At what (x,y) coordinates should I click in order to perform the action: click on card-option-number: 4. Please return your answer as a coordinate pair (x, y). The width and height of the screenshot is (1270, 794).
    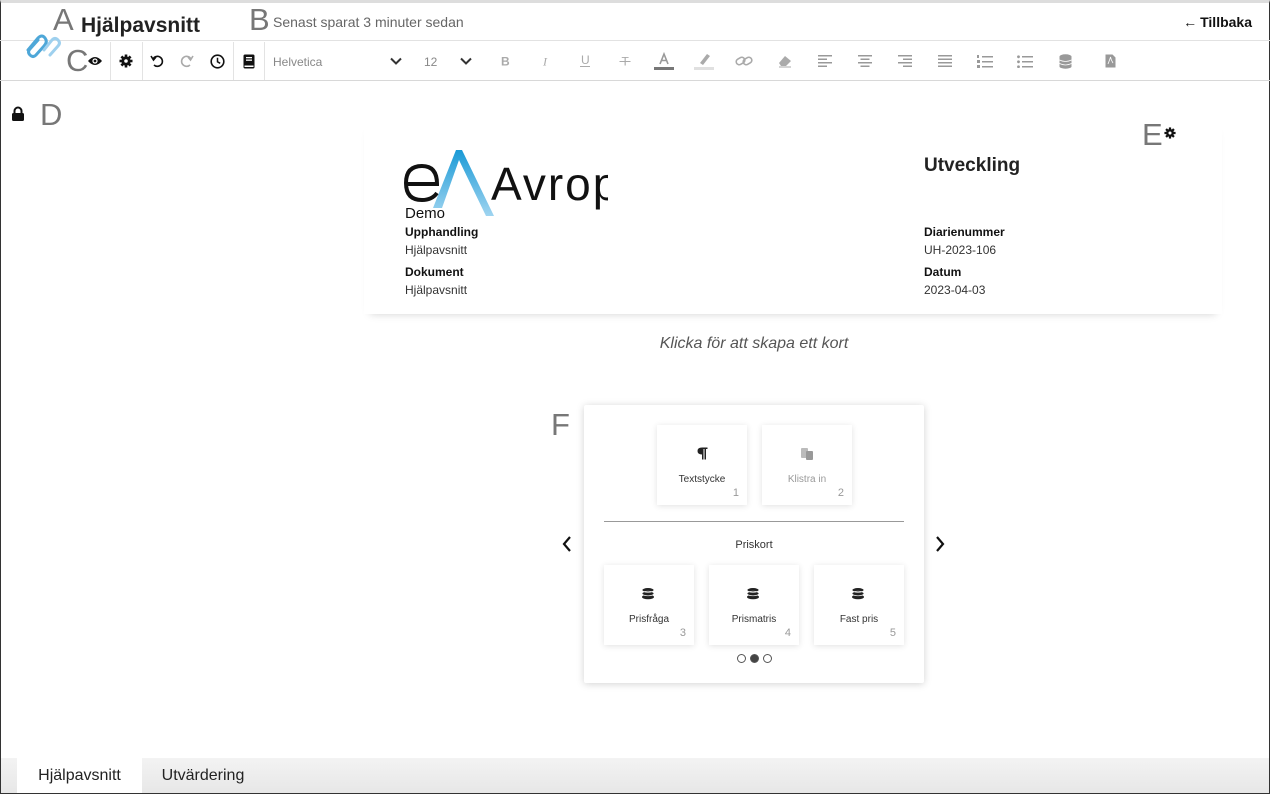
    Looking at the image, I should click on (787, 633).